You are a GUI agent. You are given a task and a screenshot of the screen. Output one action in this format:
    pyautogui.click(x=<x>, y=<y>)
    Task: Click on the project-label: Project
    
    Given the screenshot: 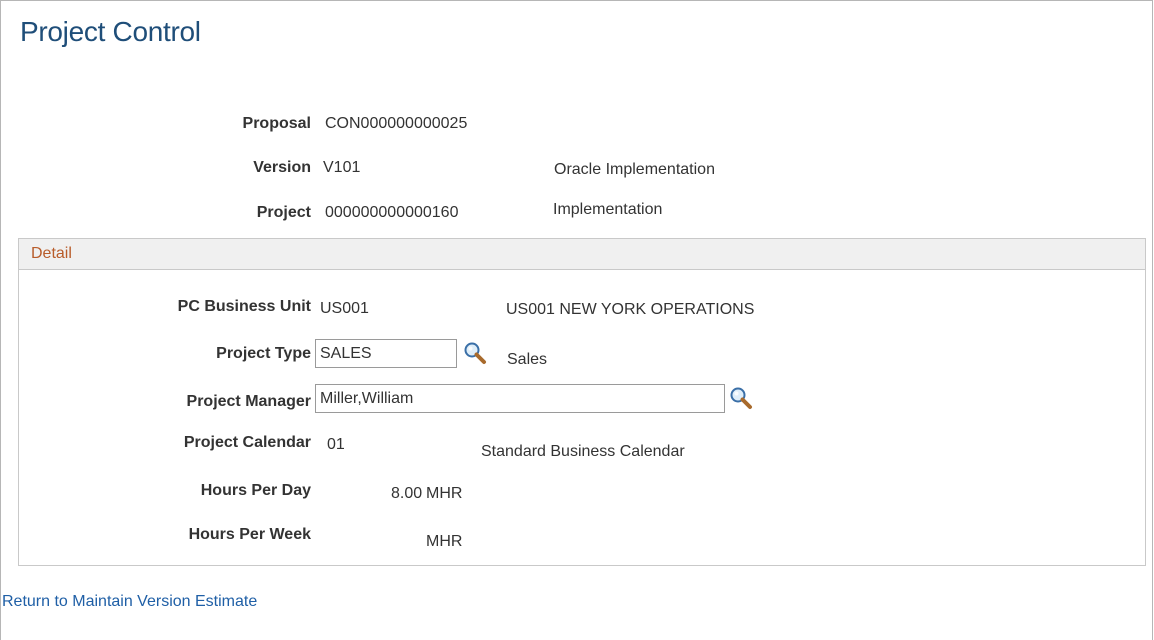 What is the action you would take?
    pyautogui.click(x=283, y=212)
    